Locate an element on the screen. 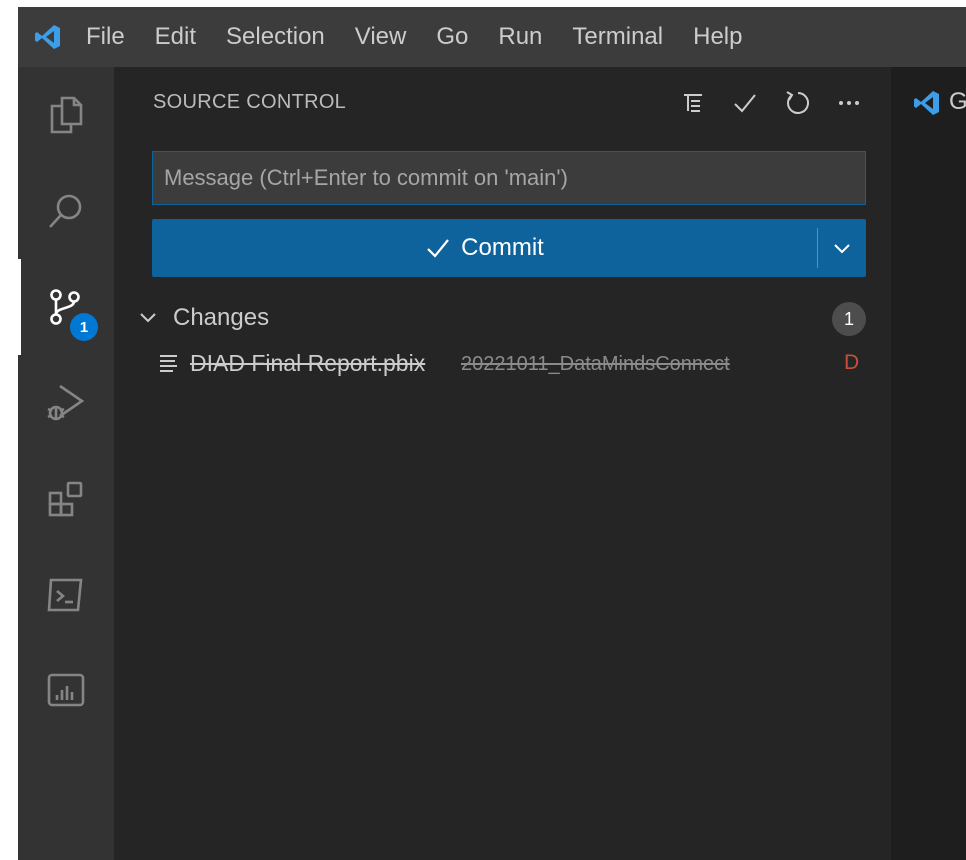 Image resolution: width=966 pixels, height=860 pixels. menu-terminal: Terminal is located at coordinates (617, 37).